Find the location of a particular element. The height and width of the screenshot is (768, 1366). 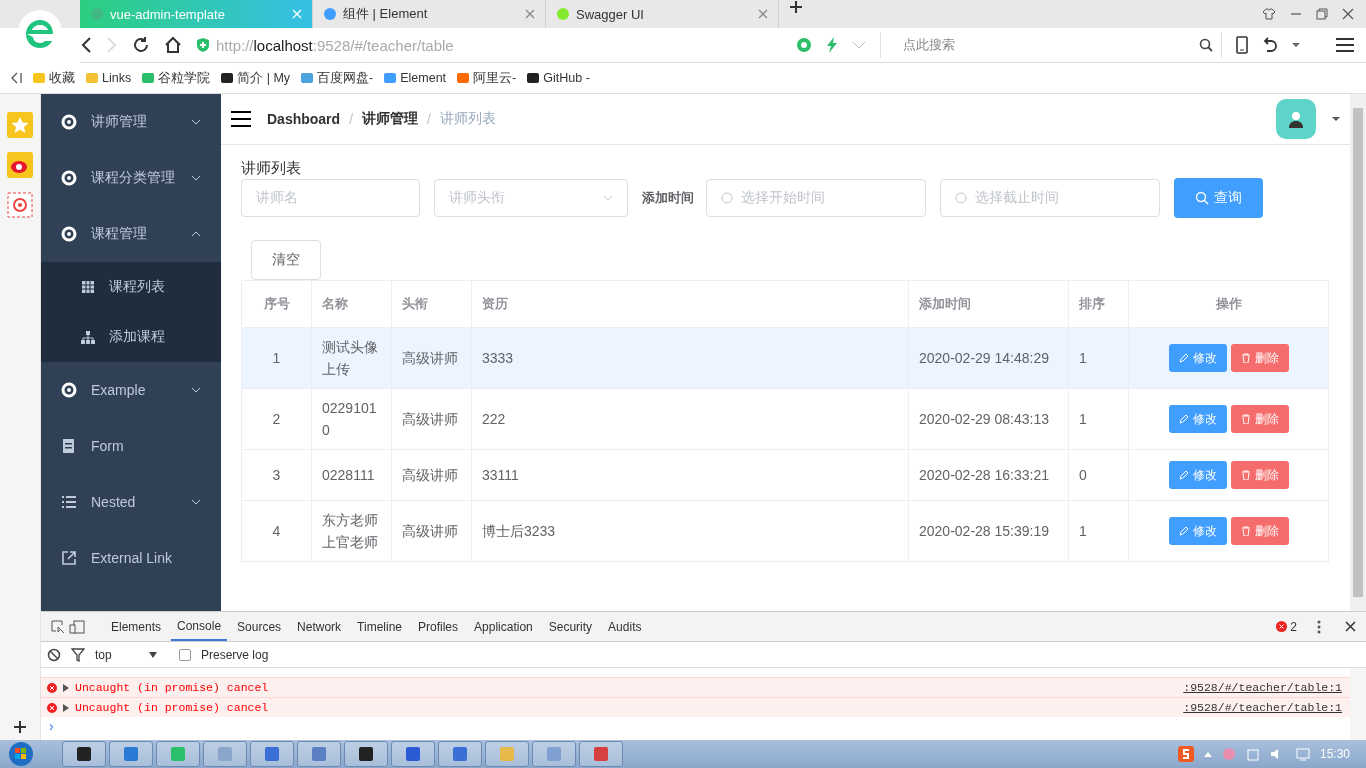

sidebar-toggle-icon is located at coordinates (16, 78).